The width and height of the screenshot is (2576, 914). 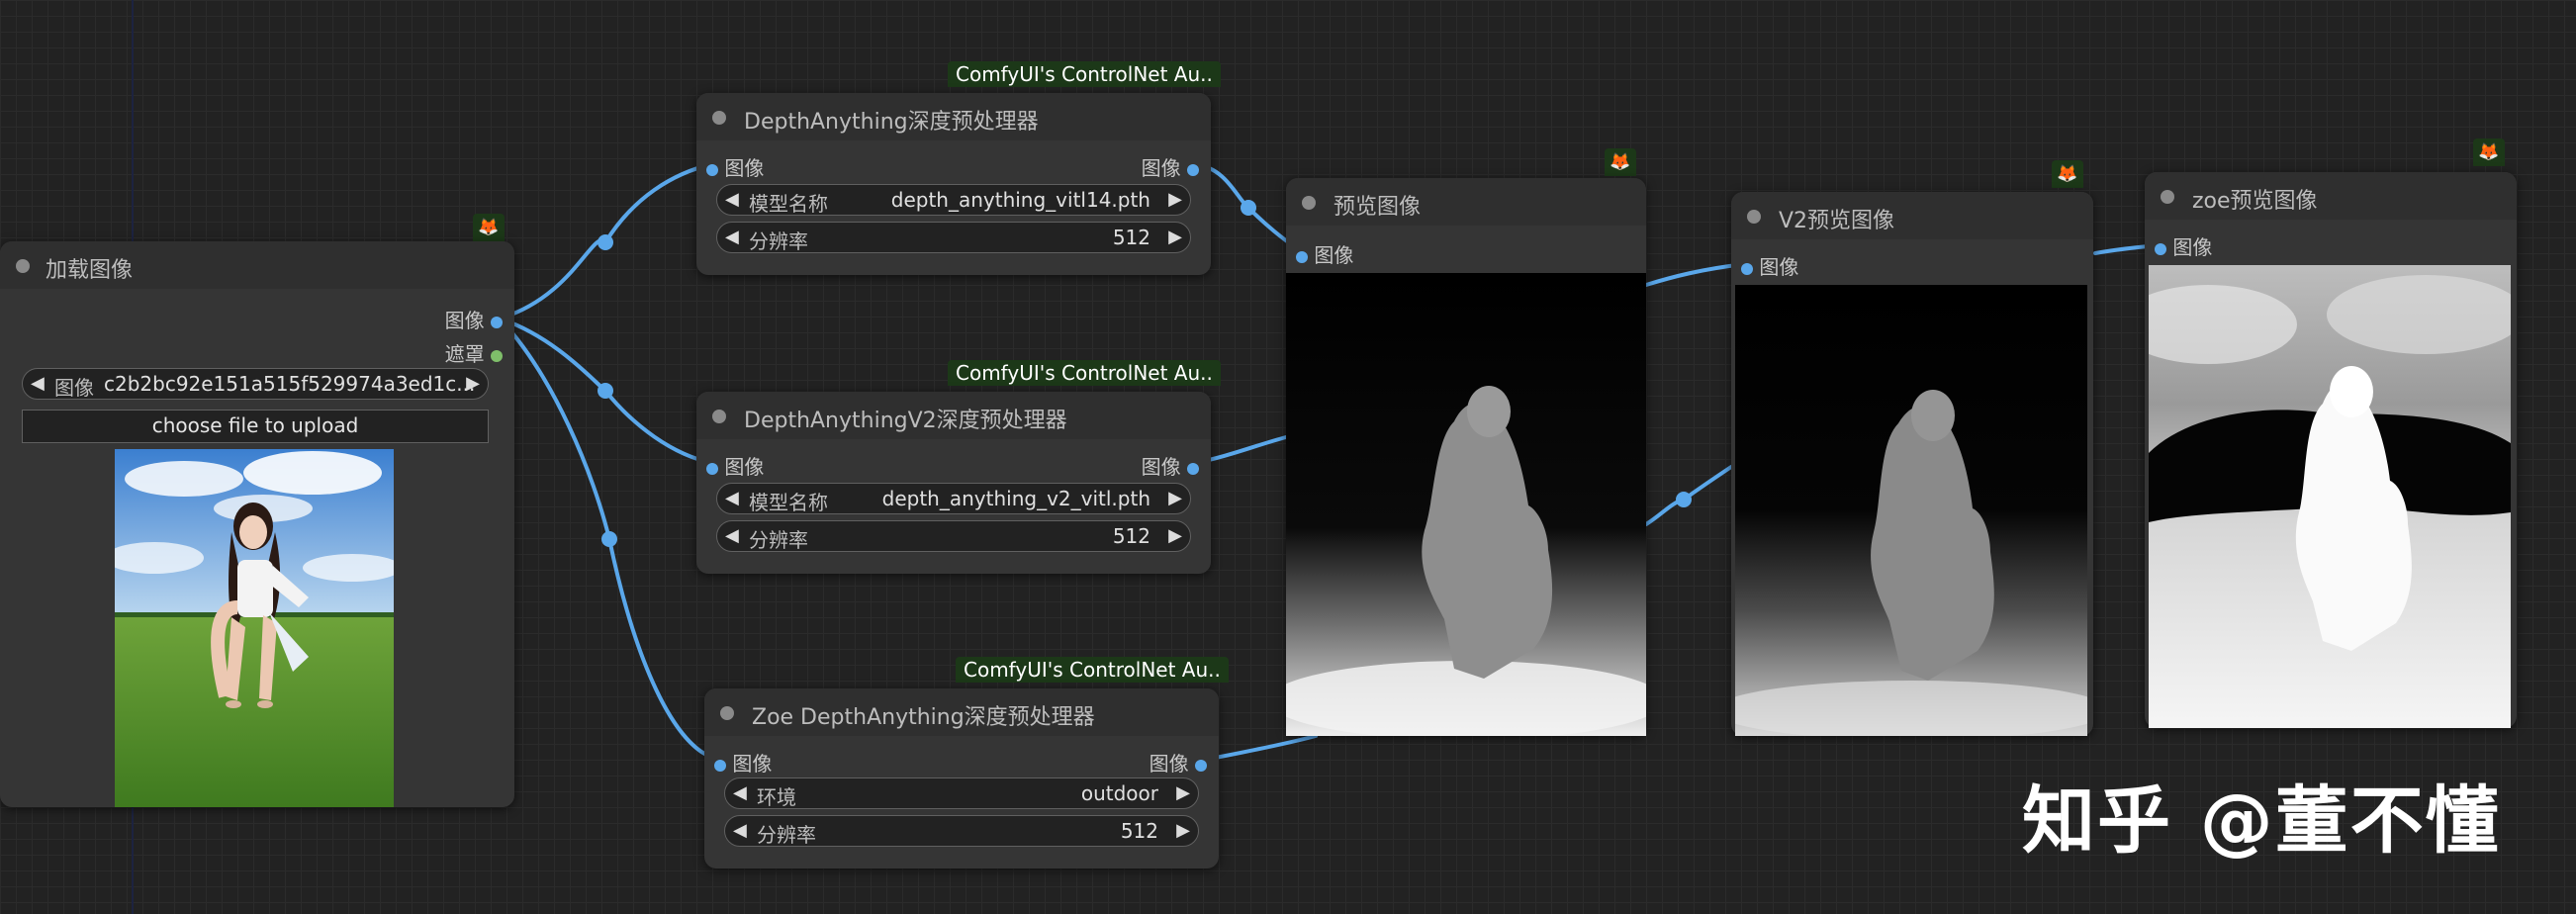 I want to click on environment-widget: ◀ 环境 outdoor ▶, so click(x=961, y=793).